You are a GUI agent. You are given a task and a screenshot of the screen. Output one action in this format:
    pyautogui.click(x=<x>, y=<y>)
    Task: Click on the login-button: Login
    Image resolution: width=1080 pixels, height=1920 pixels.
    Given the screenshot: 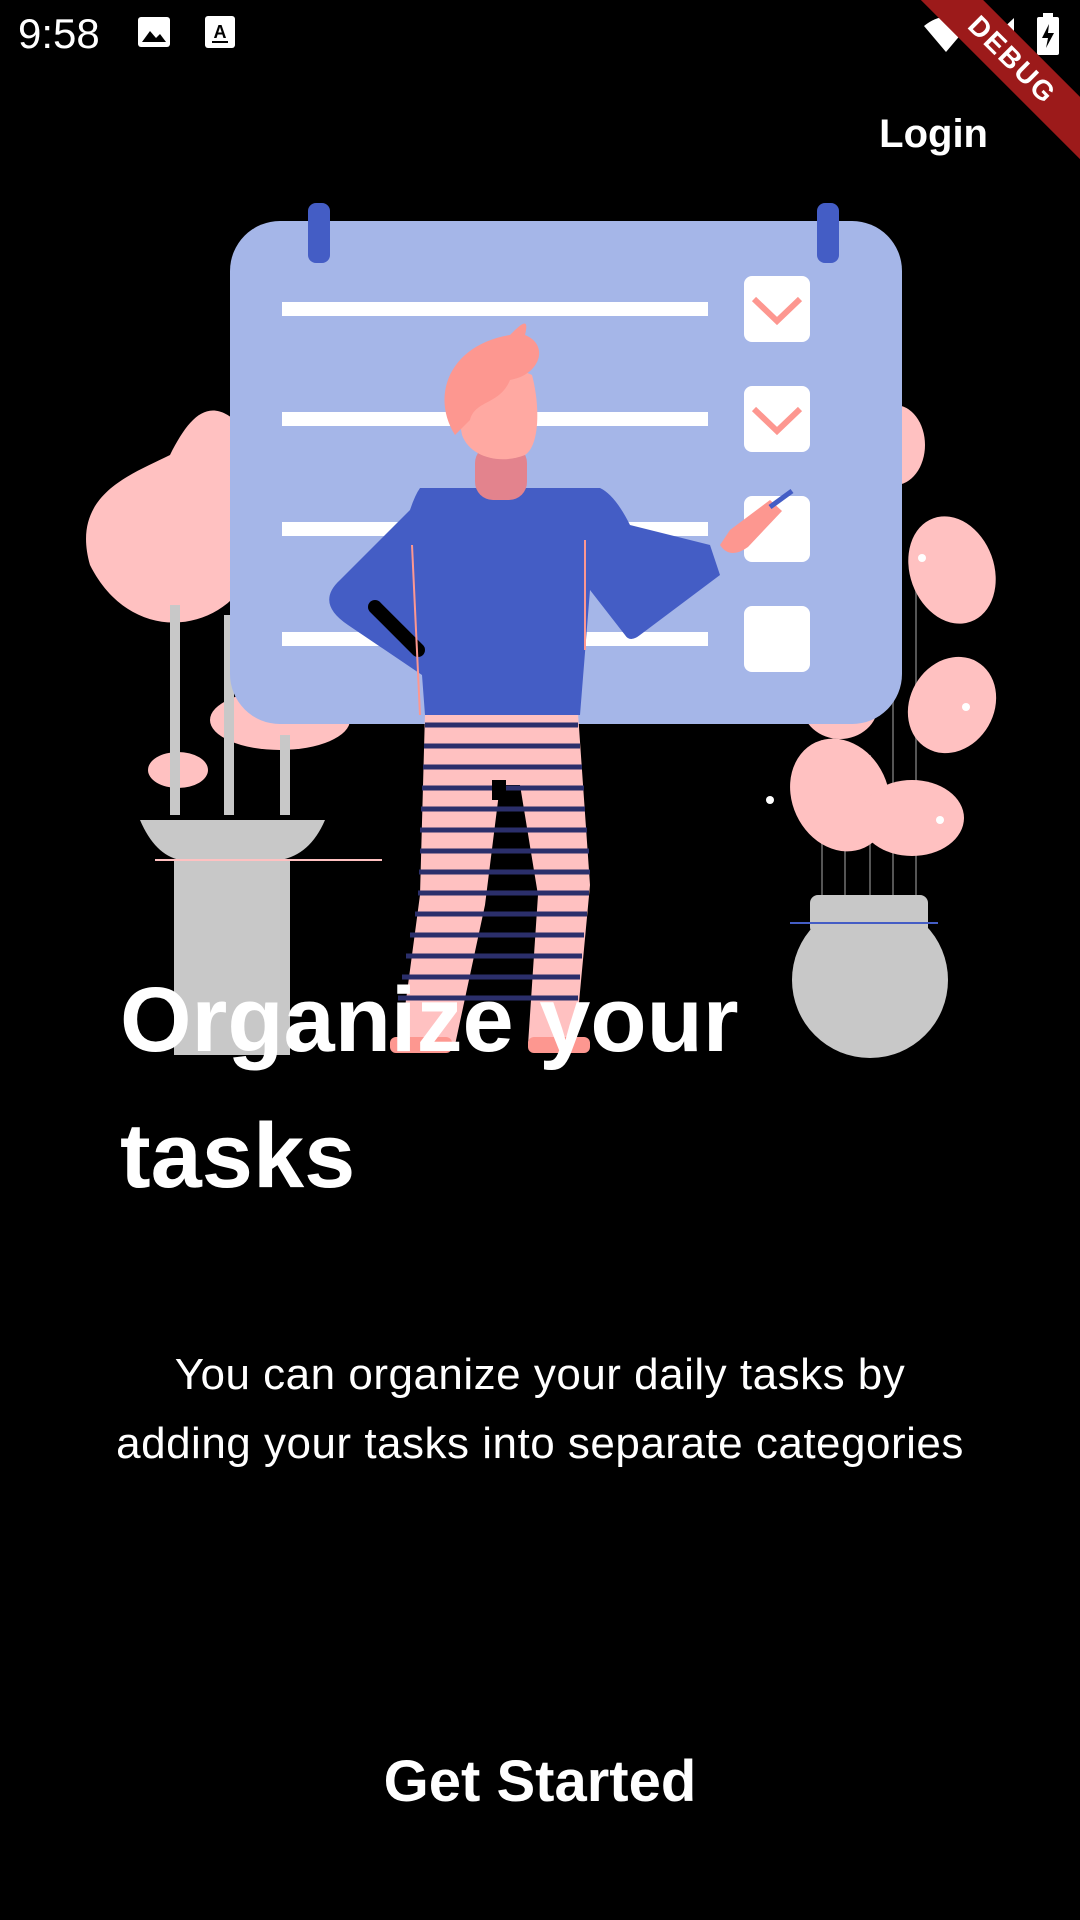 What is the action you would take?
    pyautogui.click(x=933, y=134)
    